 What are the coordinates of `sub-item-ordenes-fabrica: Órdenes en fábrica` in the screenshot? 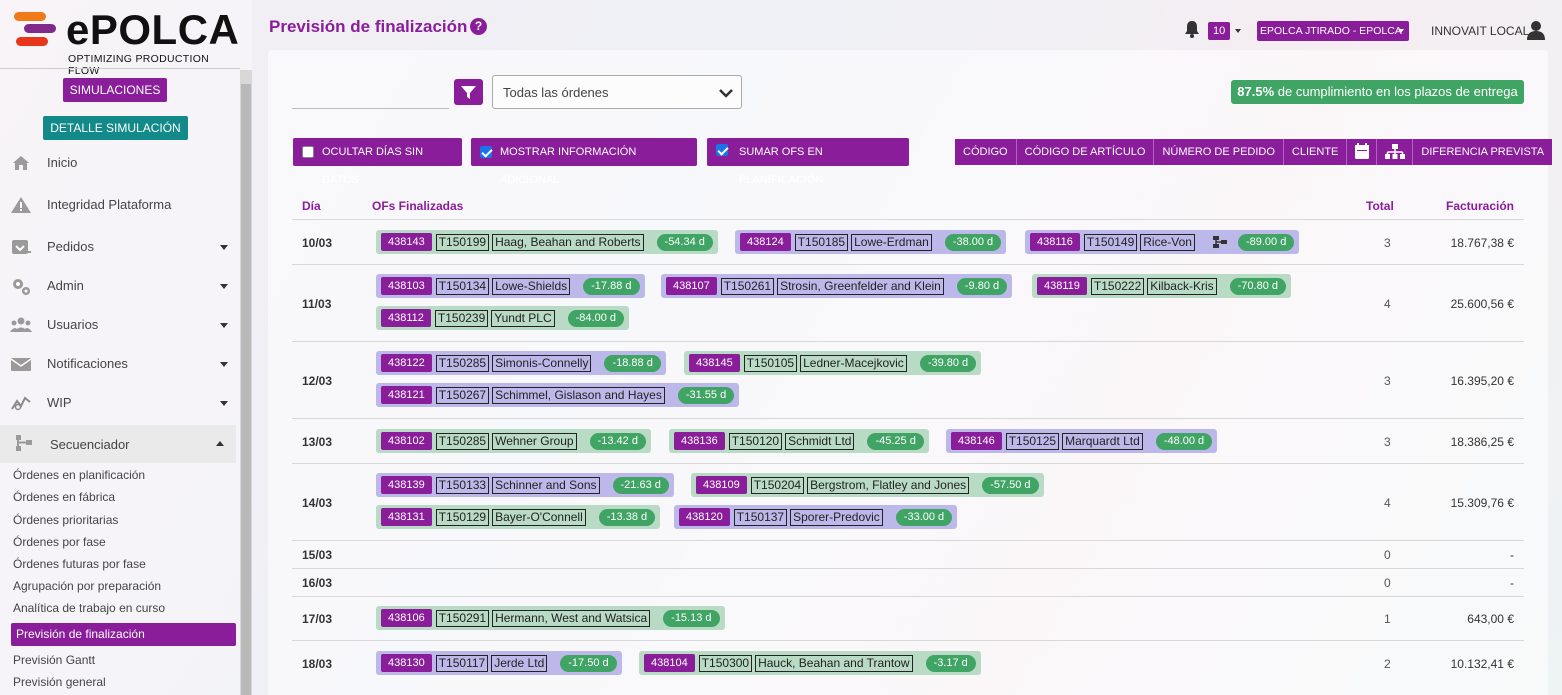 It's located at (64, 497).